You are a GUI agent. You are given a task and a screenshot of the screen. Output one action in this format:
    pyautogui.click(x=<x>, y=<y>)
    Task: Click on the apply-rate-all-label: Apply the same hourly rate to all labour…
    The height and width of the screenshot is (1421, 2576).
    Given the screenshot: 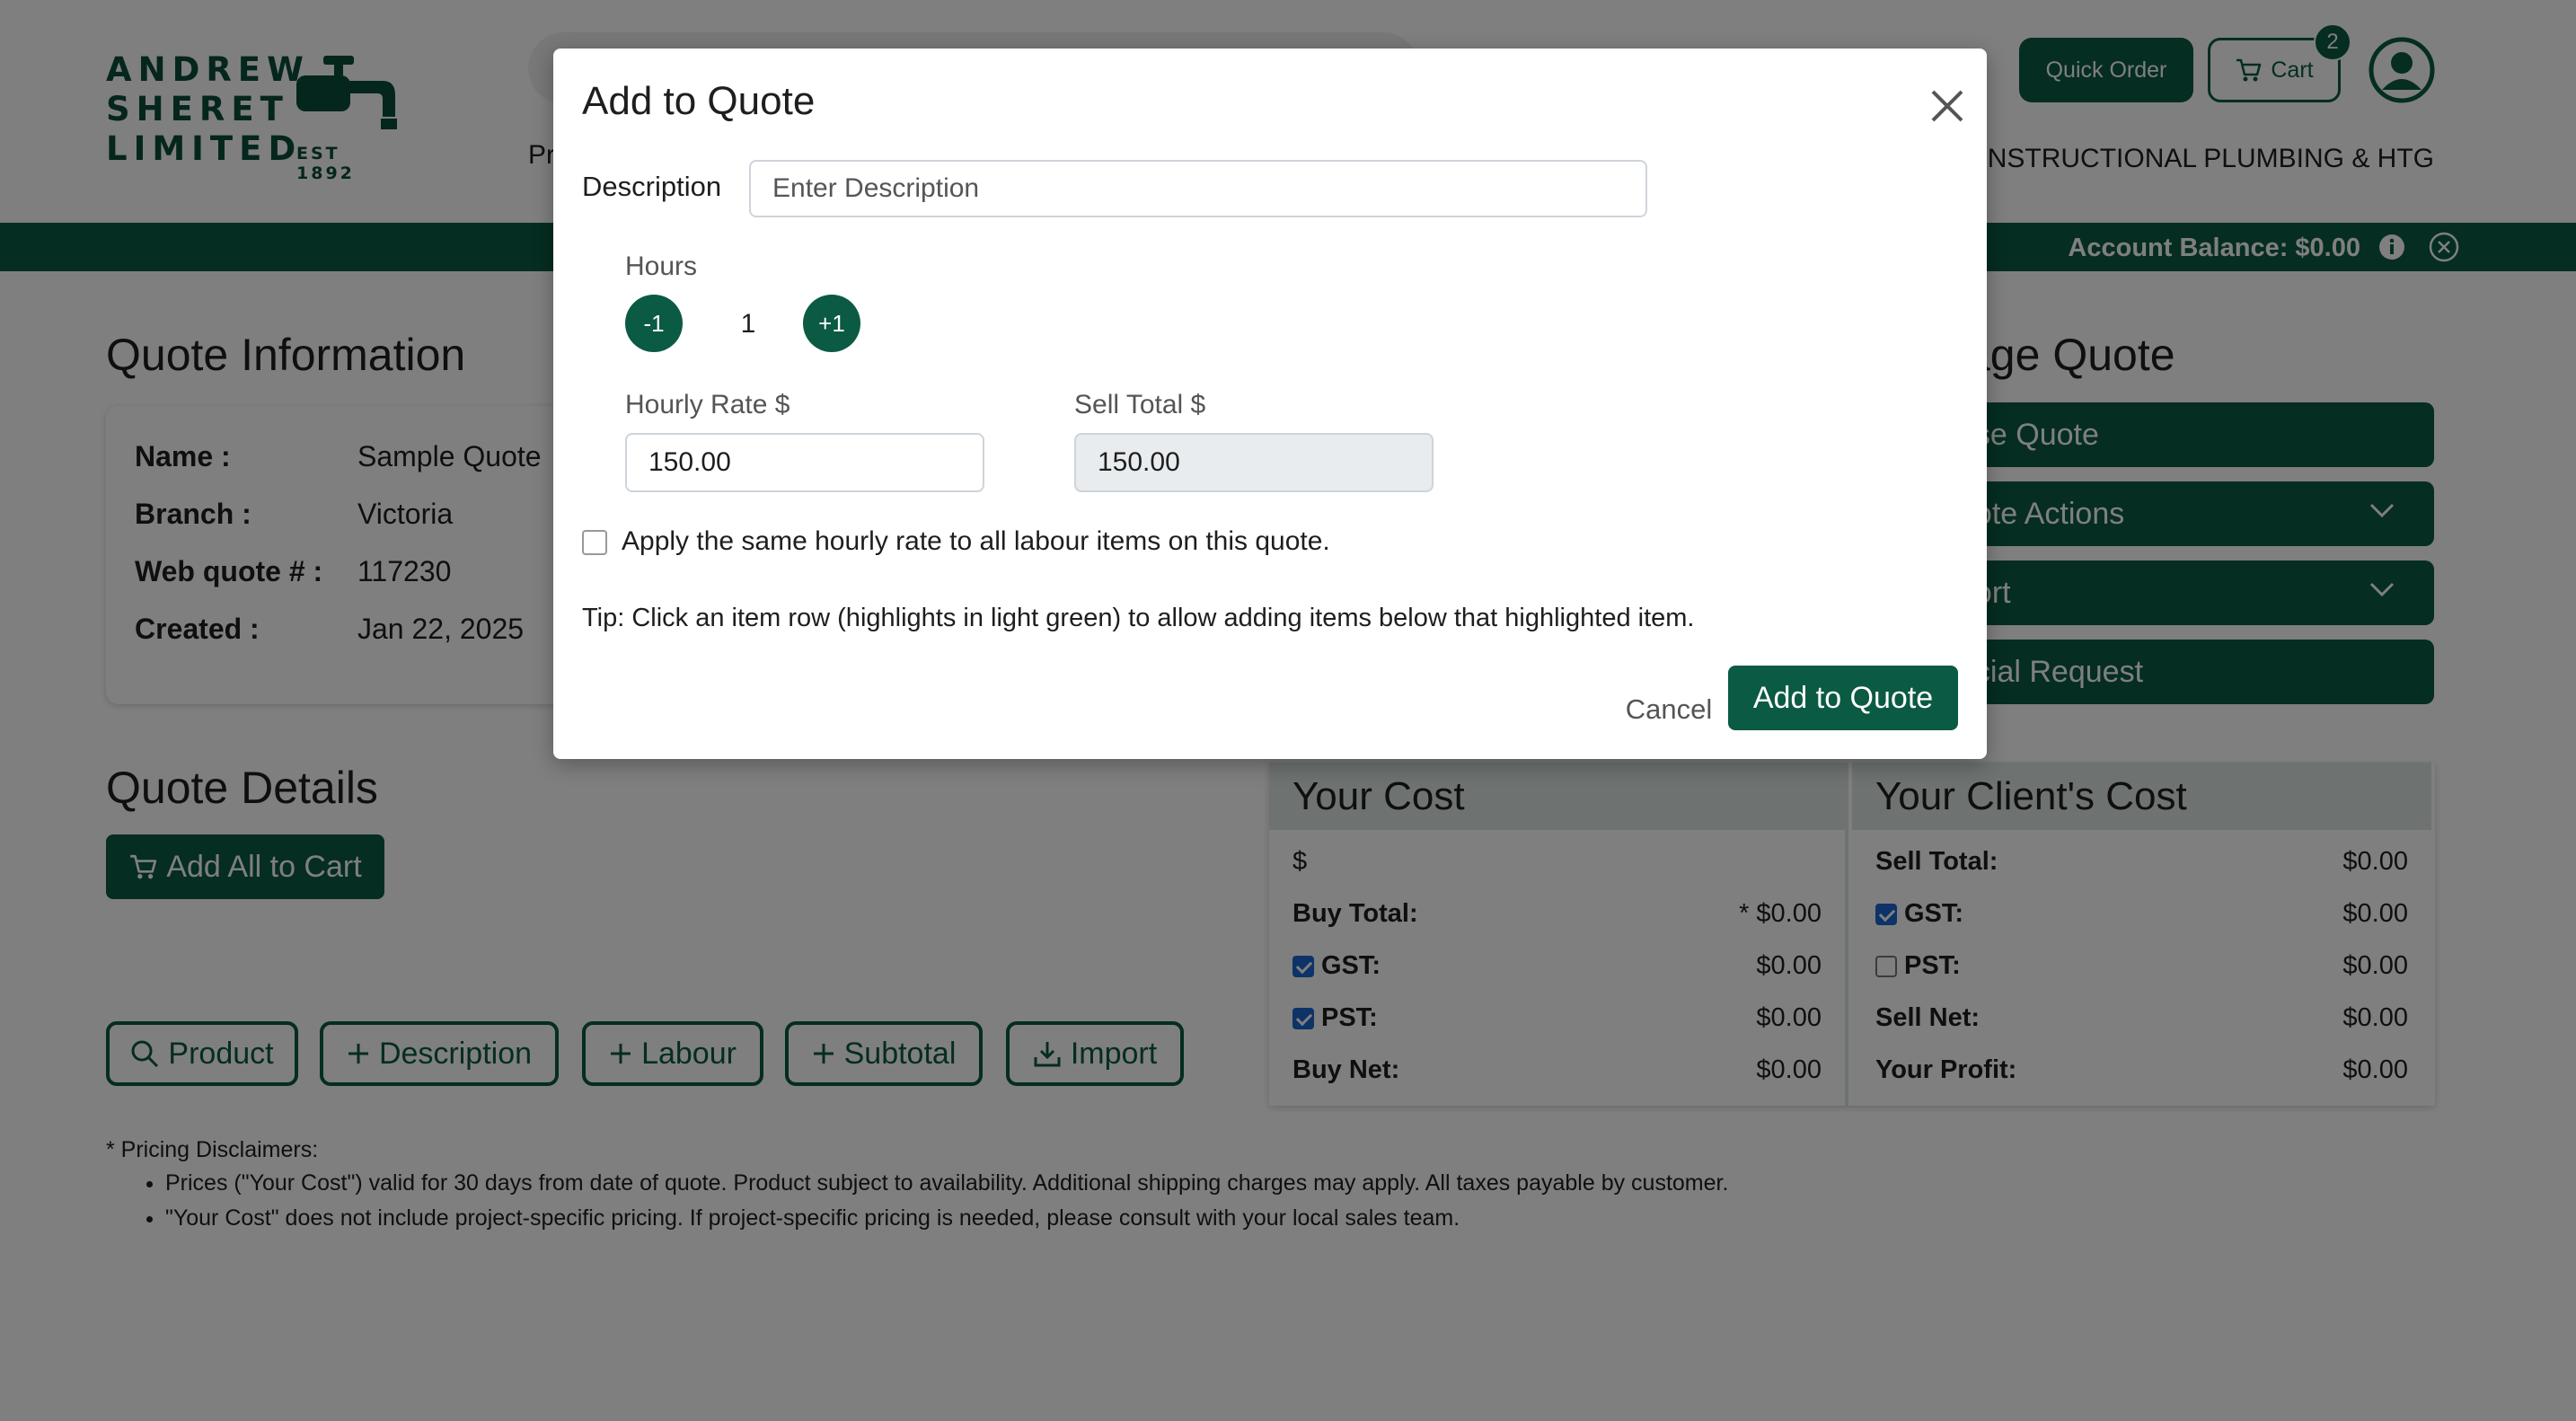 What is the action you would take?
    pyautogui.click(x=976, y=541)
    